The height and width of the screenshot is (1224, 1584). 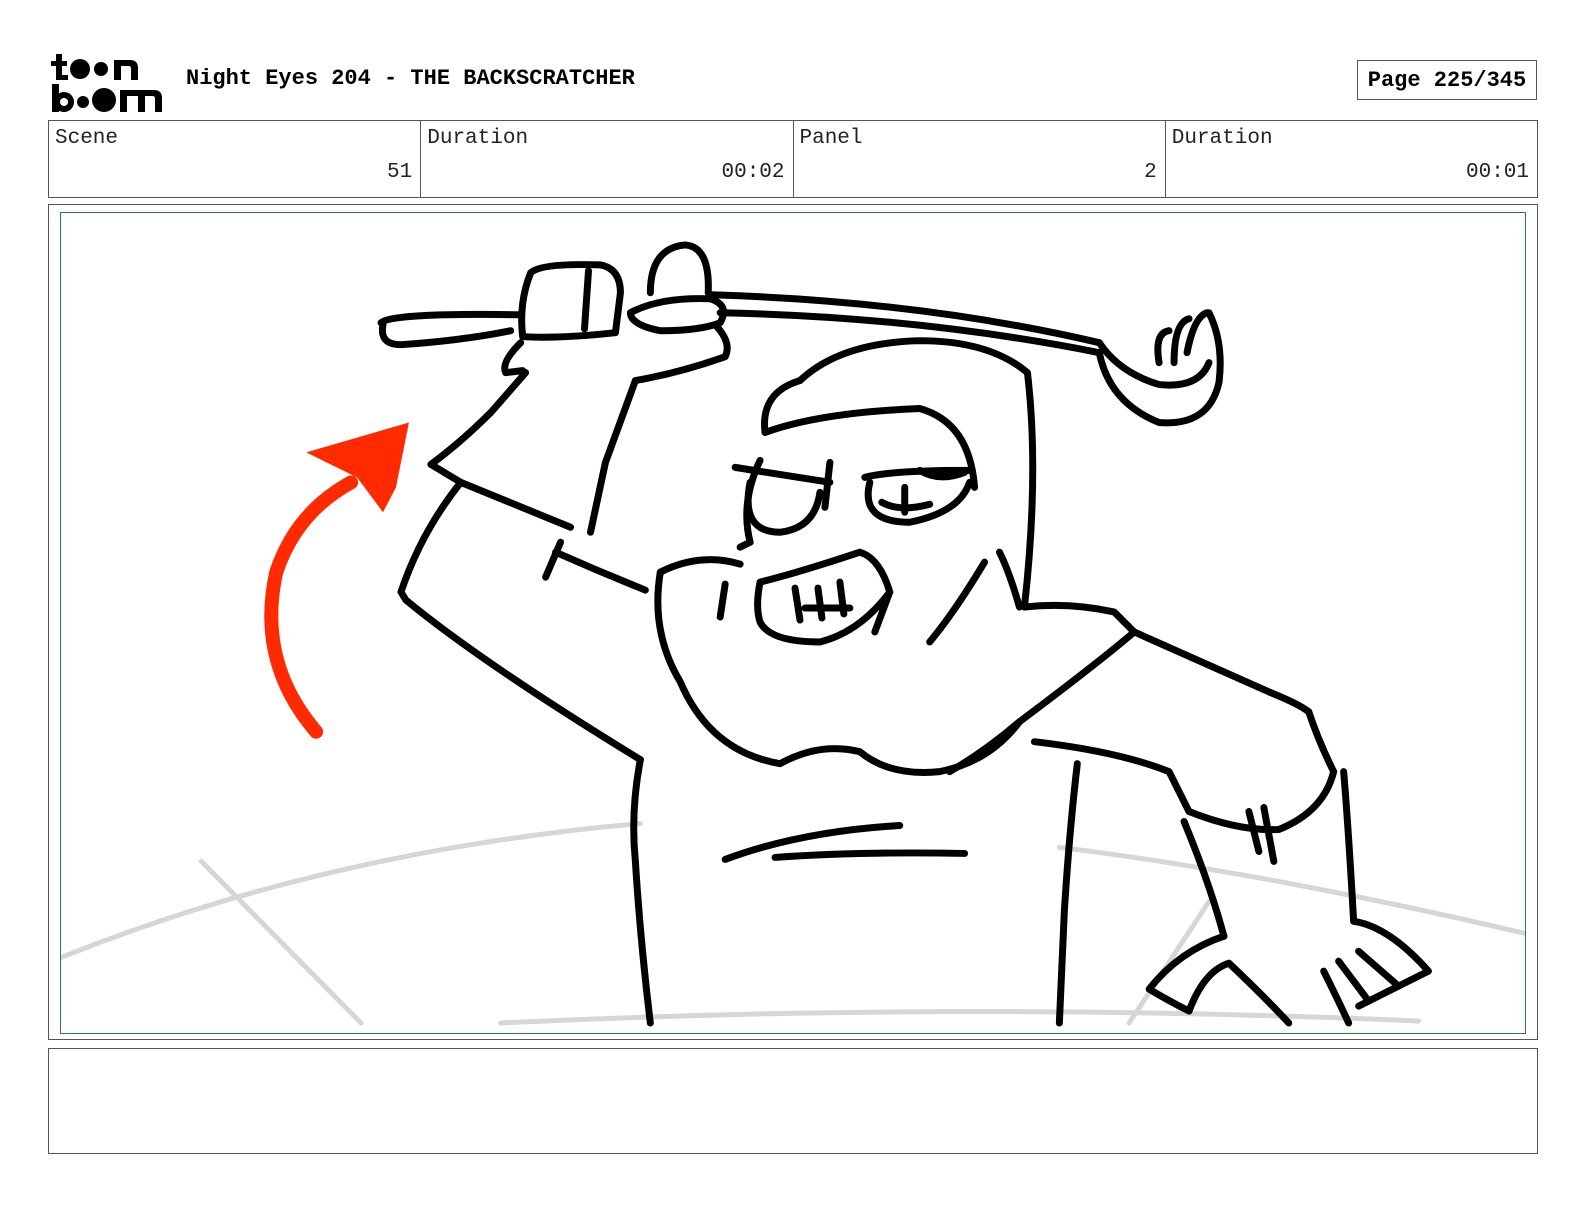 What do you see at coordinates (478, 138) in the screenshot?
I see `scene-duration-label: Duration` at bounding box center [478, 138].